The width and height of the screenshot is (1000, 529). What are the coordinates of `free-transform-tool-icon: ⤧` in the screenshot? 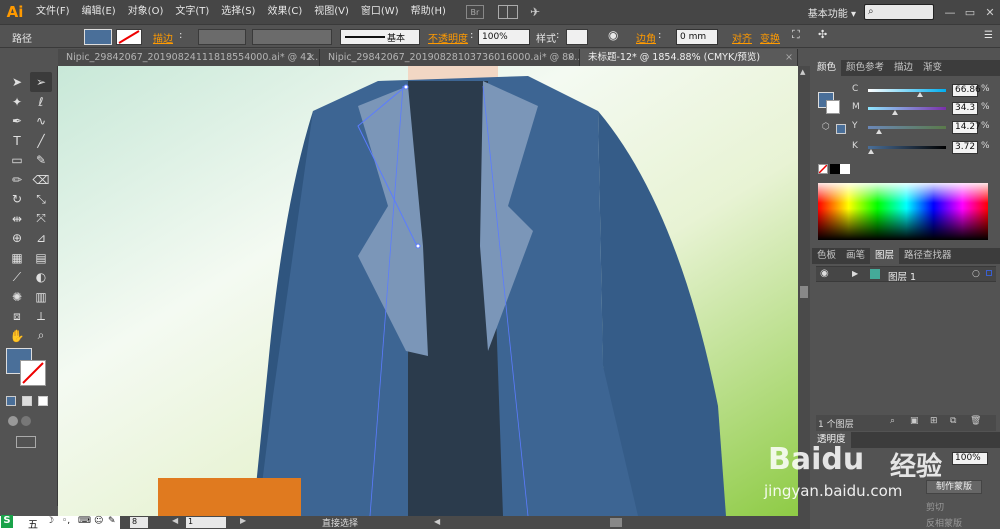 It's located at (41, 219).